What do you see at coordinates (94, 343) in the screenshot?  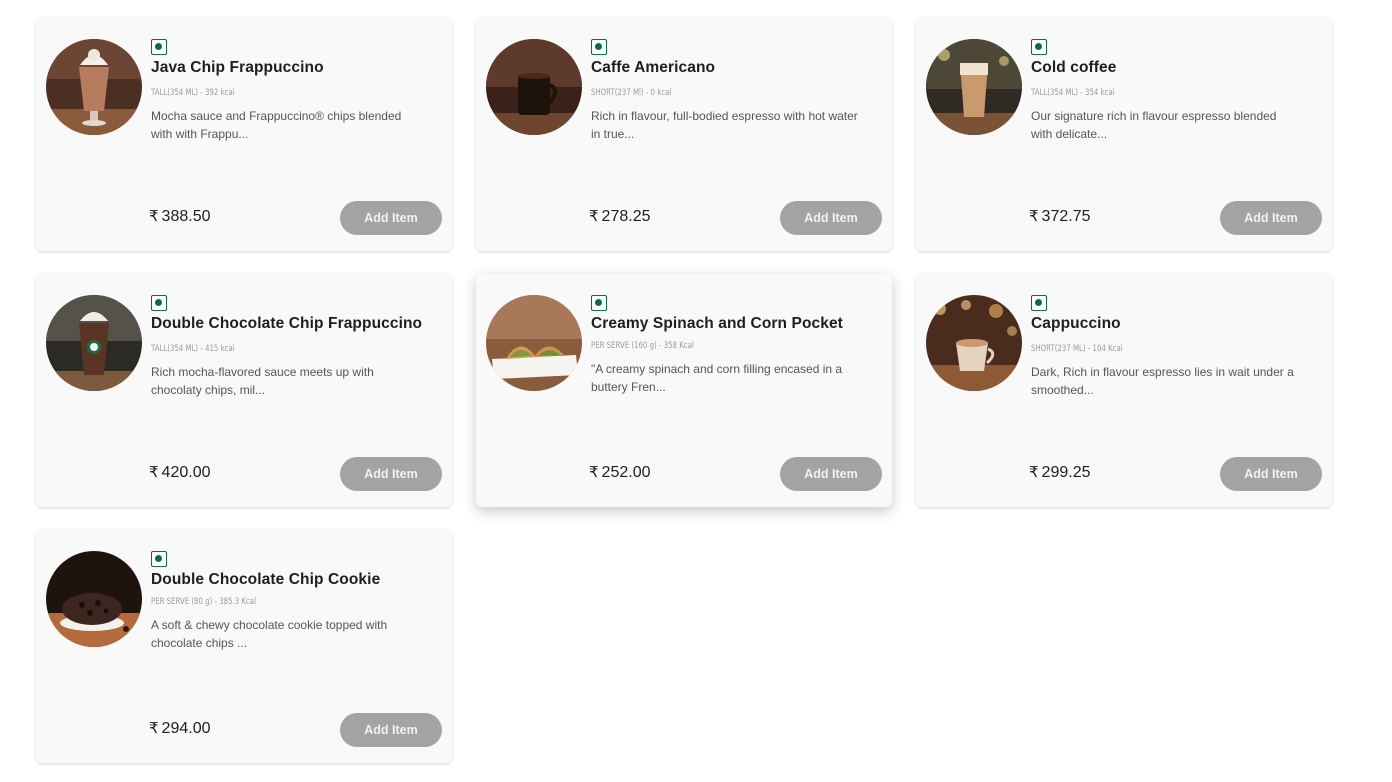 I see `product-image-double-chocolate-chip-frappuccino` at bounding box center [94, 343].